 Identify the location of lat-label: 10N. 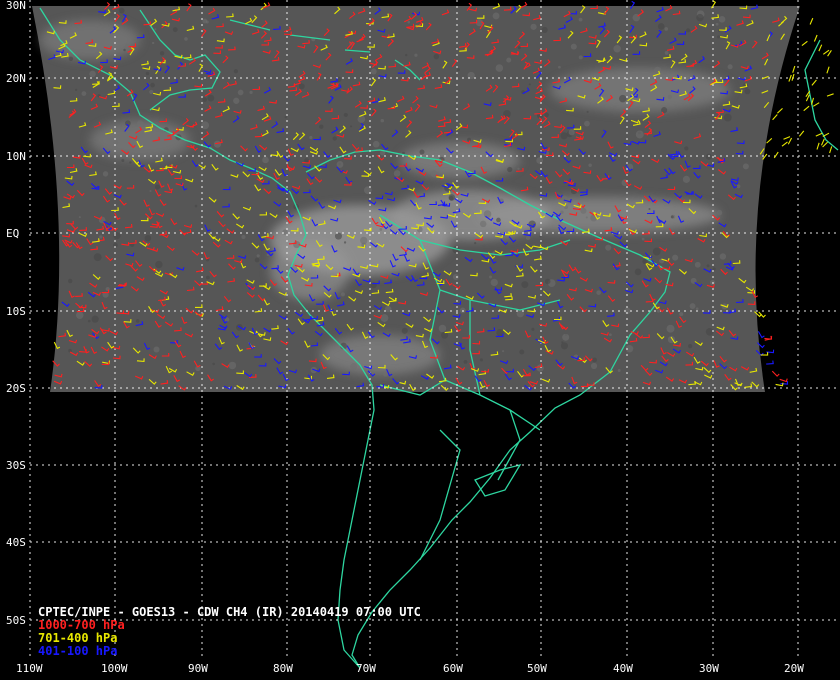
(16, 156).